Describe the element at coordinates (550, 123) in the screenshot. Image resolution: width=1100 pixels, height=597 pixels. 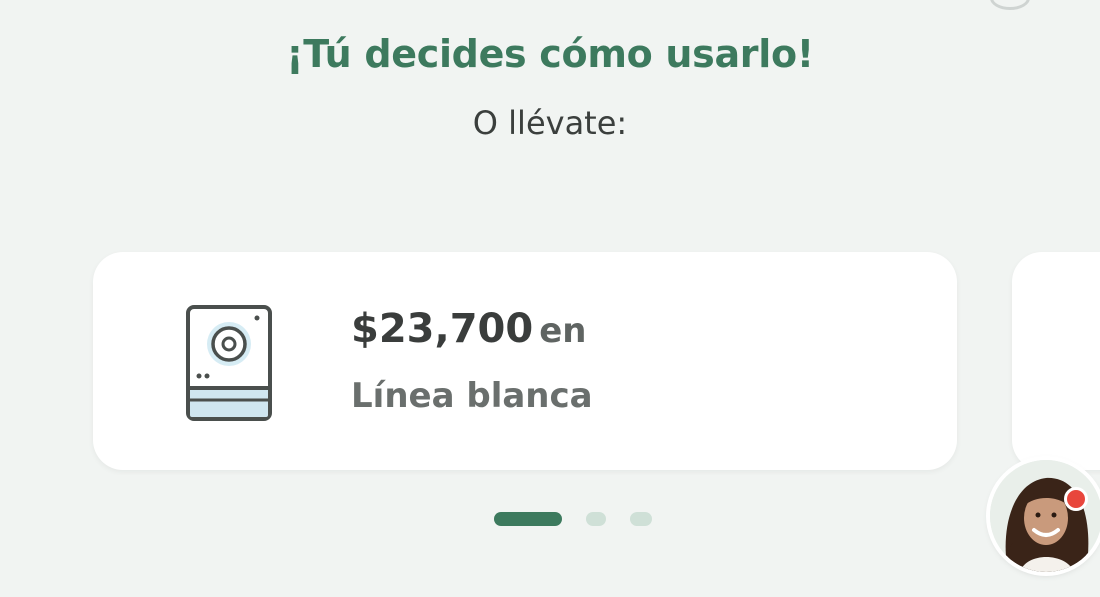
I see `promo-subhead: O llévate:` at that location.